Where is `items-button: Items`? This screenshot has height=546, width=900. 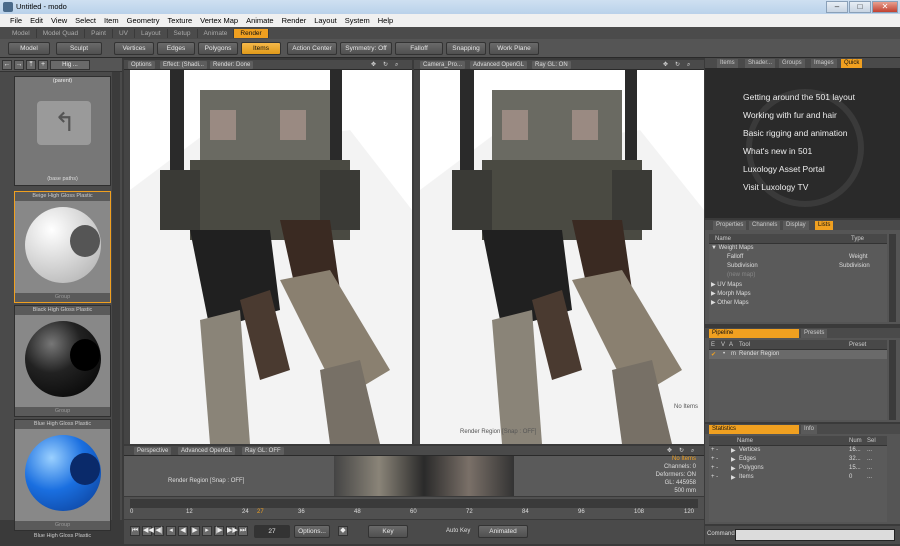
items-button: Items is located at coordinates (261, 48).